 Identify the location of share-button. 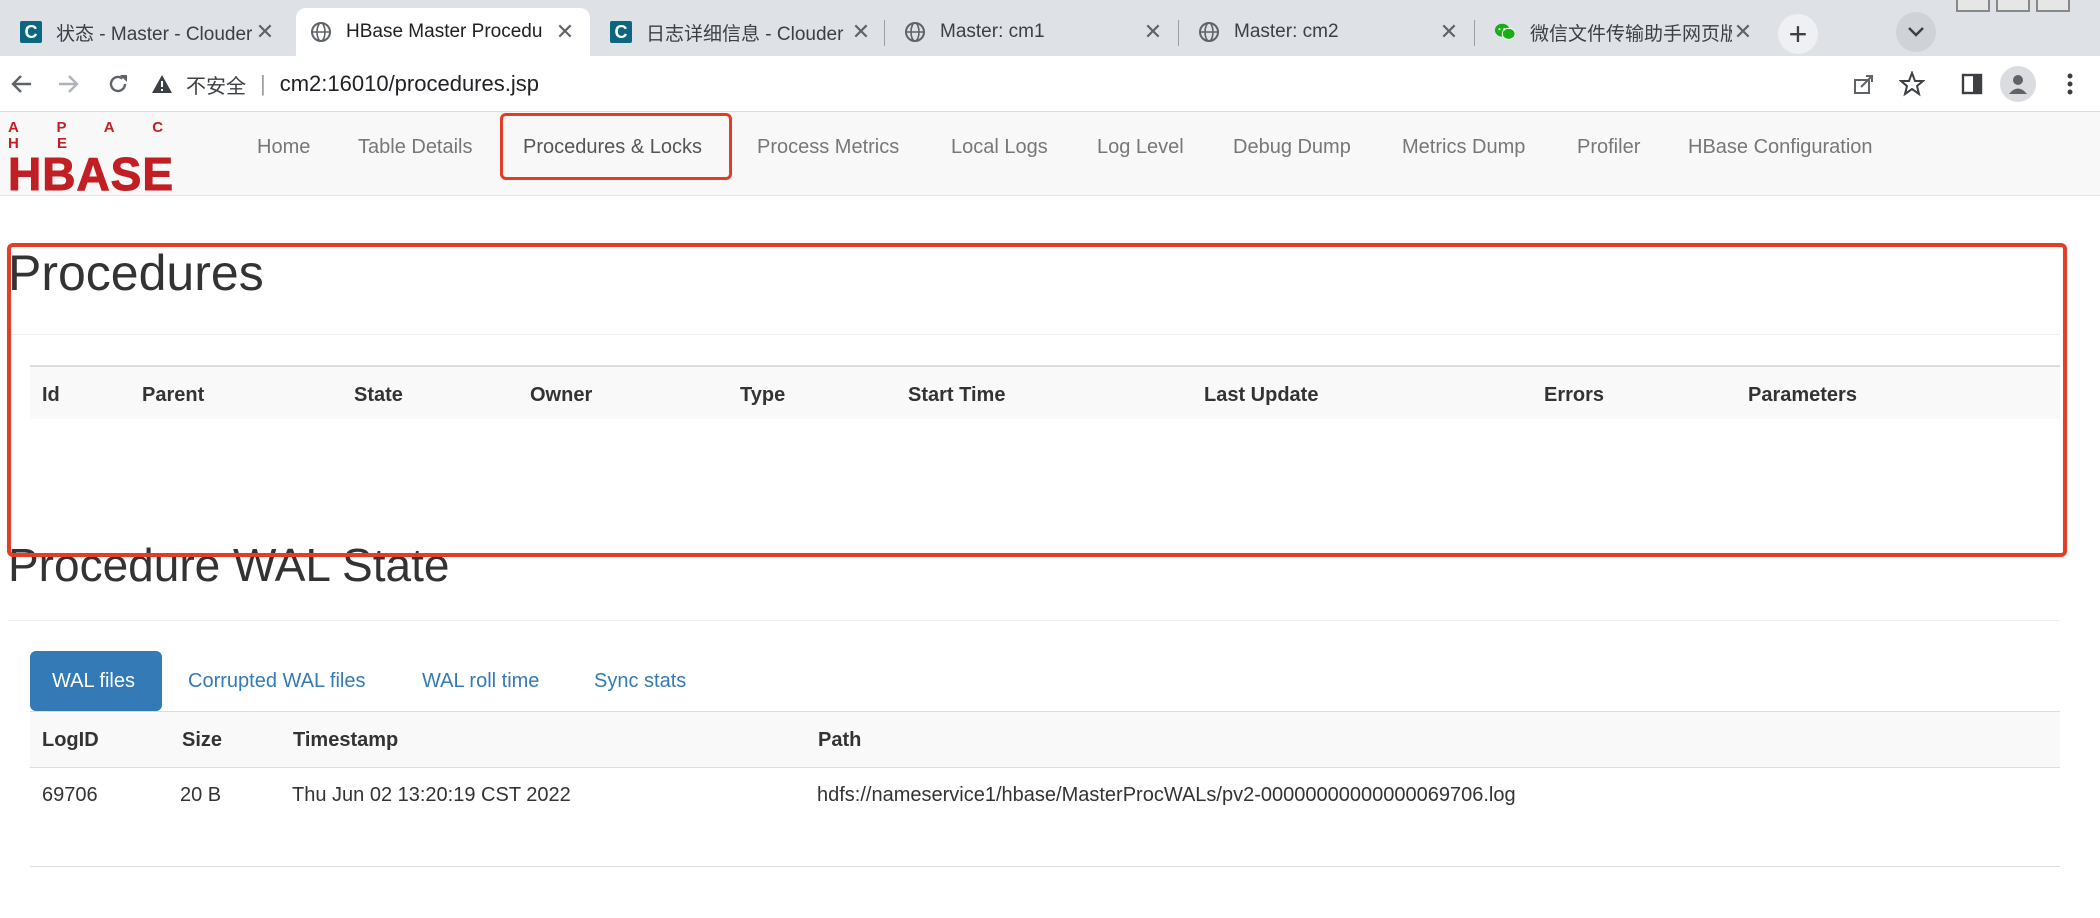
(1864, 84).